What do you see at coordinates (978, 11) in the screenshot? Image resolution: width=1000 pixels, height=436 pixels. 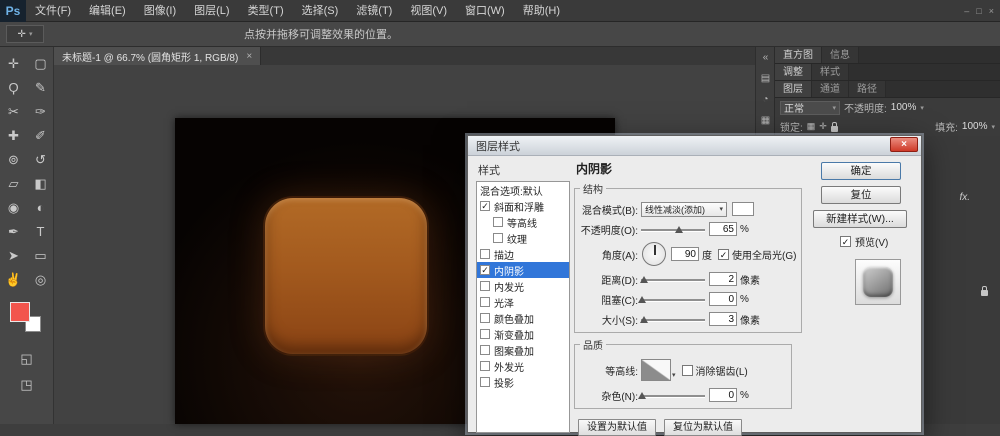 I see `restore-icon: □` at bounding box center [978, 11].